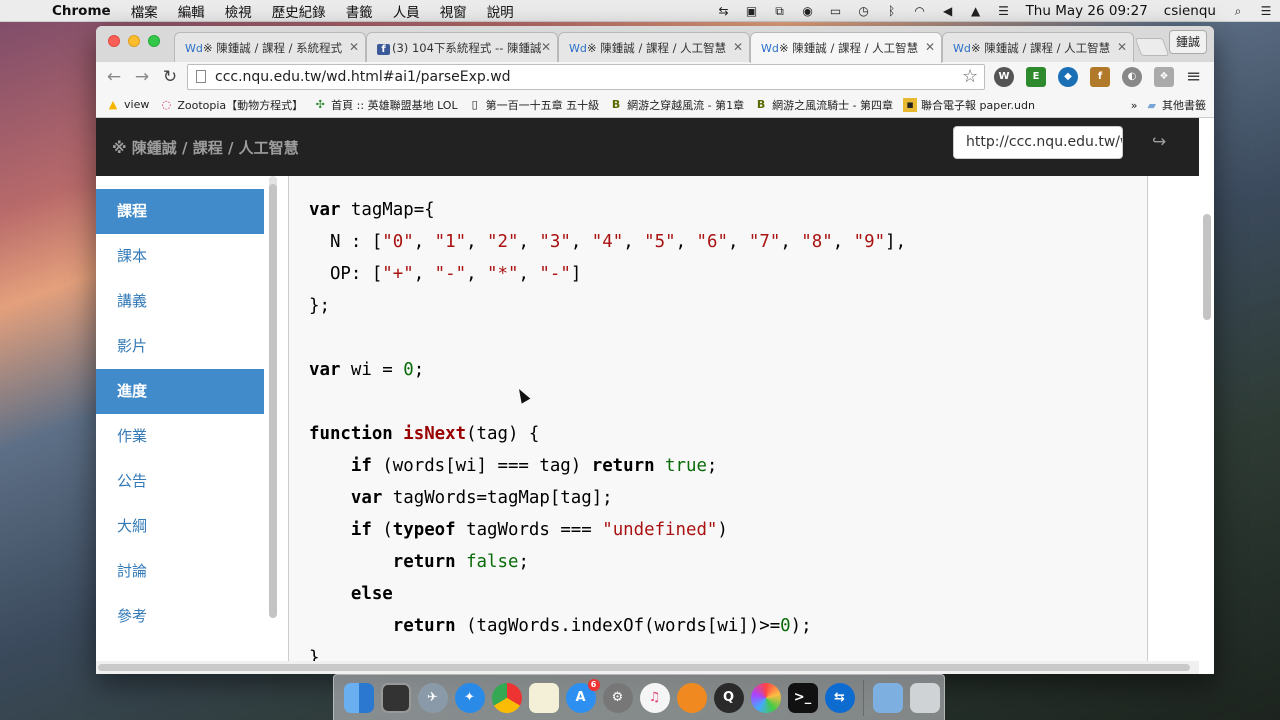 This screenshot has width=1280, height=720. I want to click on page-vertical-scrollbar, so click(1206, 425).